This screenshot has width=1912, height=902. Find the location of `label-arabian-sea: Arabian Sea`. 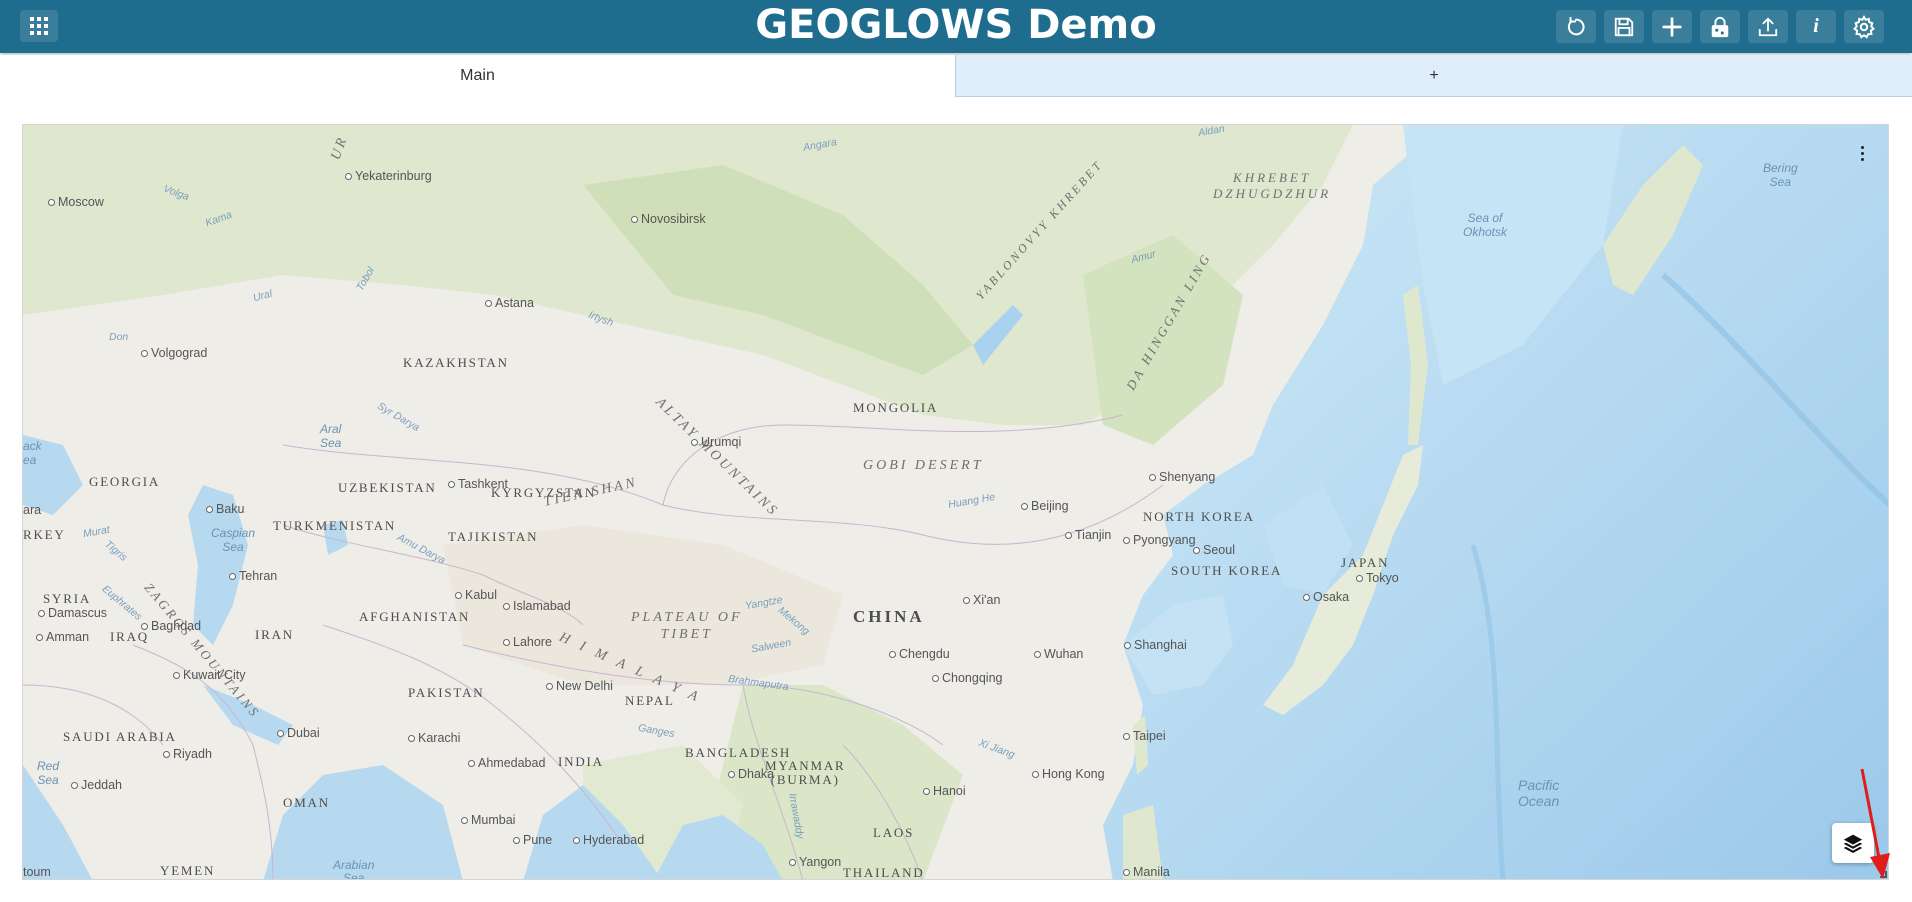

label-arabian-sea: Arabian Sea is located at coordinates (354, 869).